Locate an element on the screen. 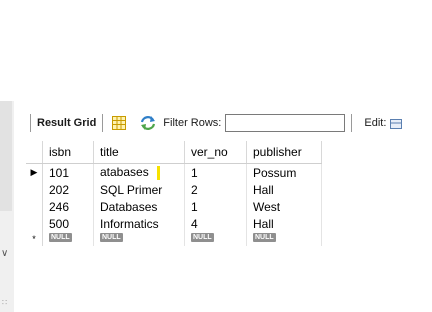 Image resolution: width=432 pixels, height=312 pixels. cell-ver-no: 4 is located at coordinates (215, 223).